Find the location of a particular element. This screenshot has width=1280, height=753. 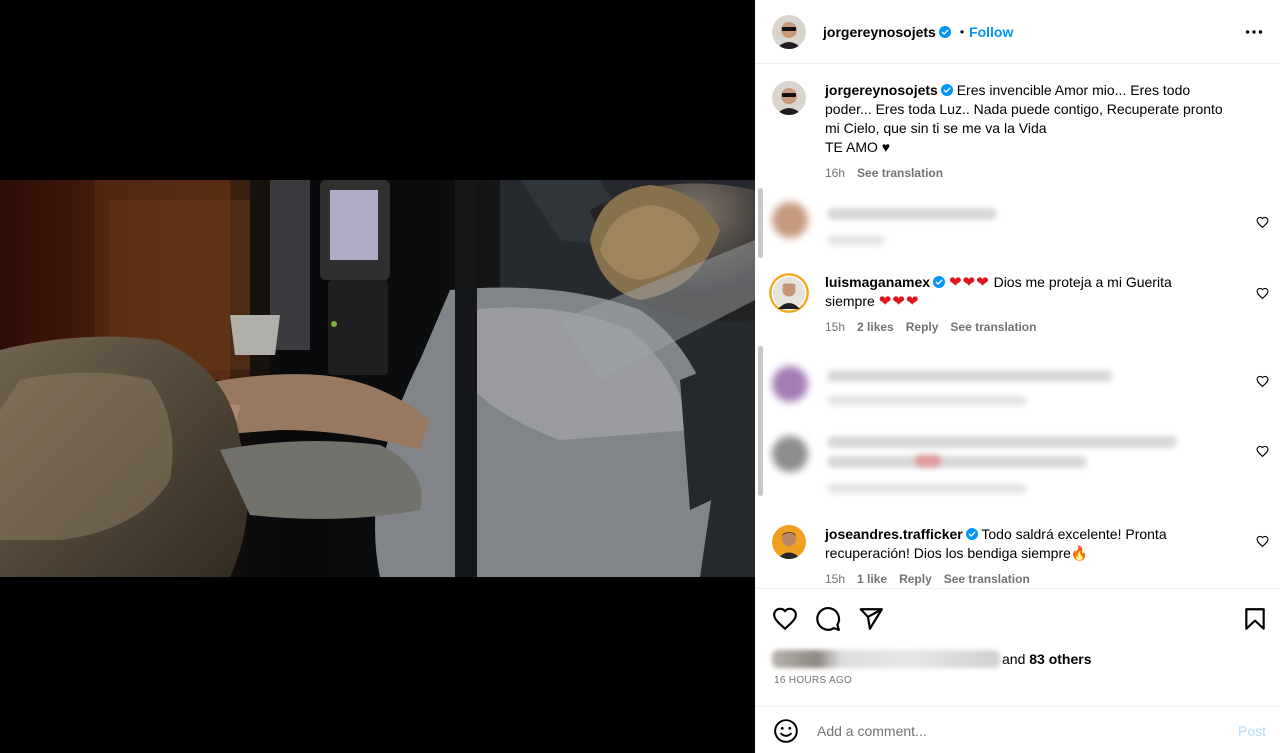

caption-see-translation: See translation is located at coordinates (900, 173).